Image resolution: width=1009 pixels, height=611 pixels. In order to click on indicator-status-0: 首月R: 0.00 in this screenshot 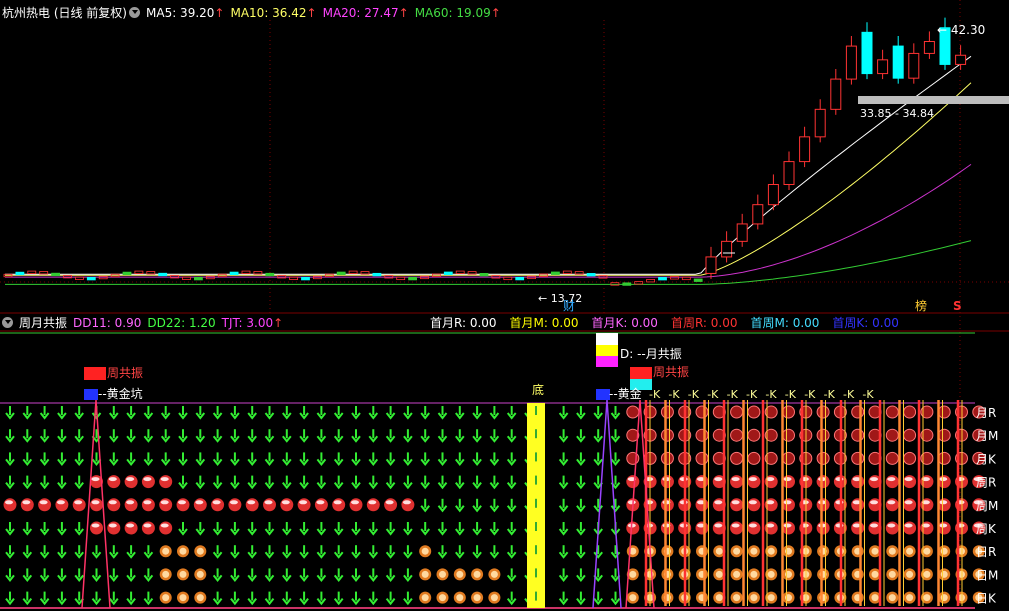, I will do `click(463, 323)`.